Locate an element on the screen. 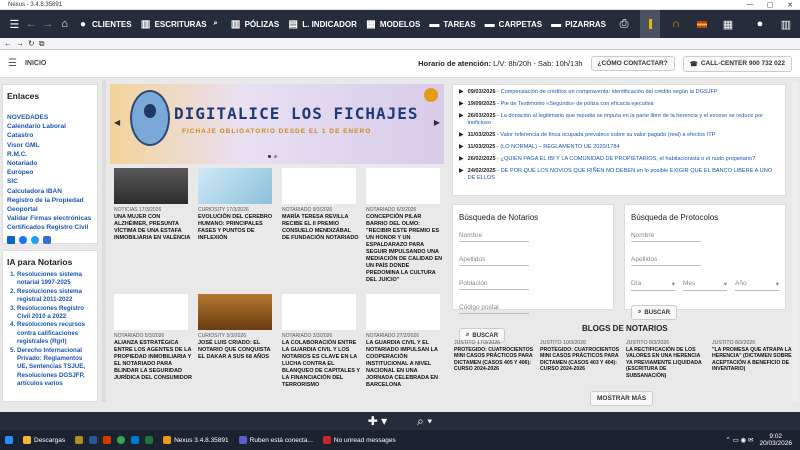 The image size is (800, 450). nav-modelos: ▦ MODELOS is located at coordinates (392, 24).